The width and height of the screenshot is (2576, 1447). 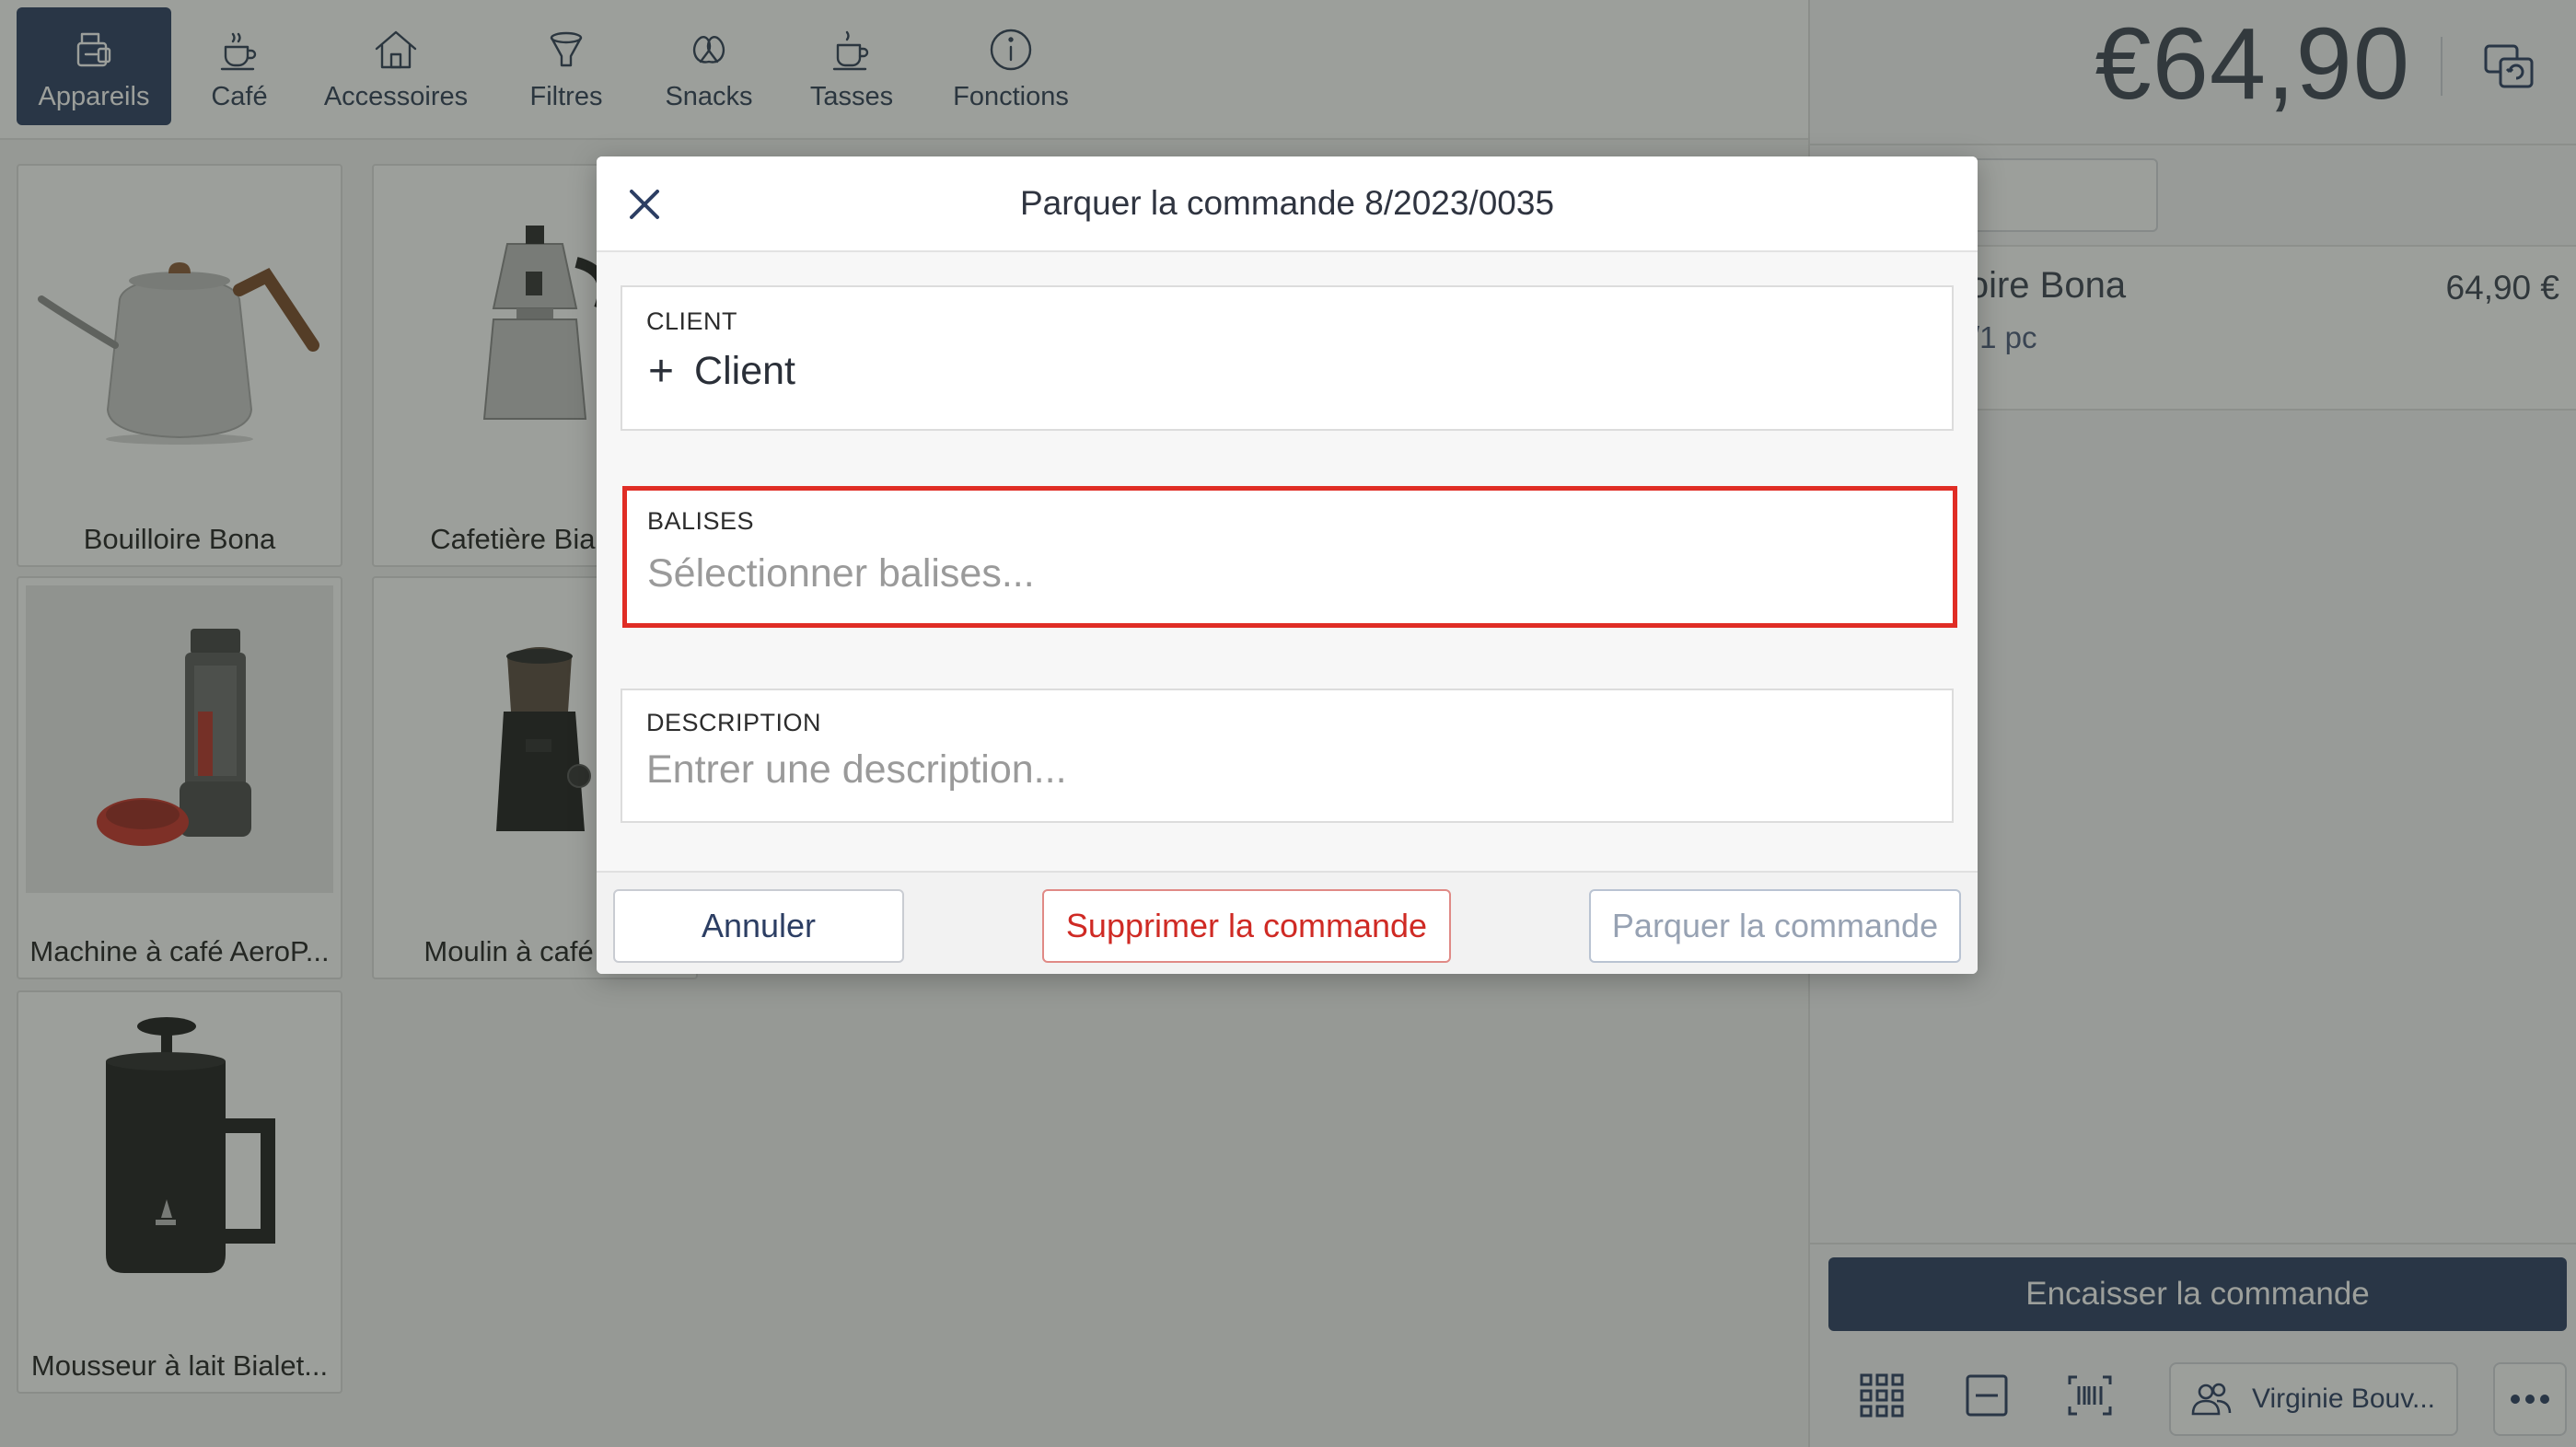 I want to click on dialog-header: Parquer la commande 8/2023/0035, so click(x=1287, y=204).